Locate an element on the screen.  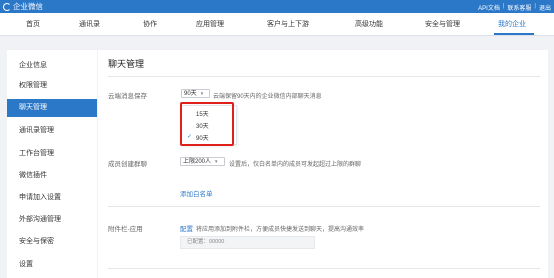
sidebar-item-settings: 设置 is located at coordinates (52, 265).